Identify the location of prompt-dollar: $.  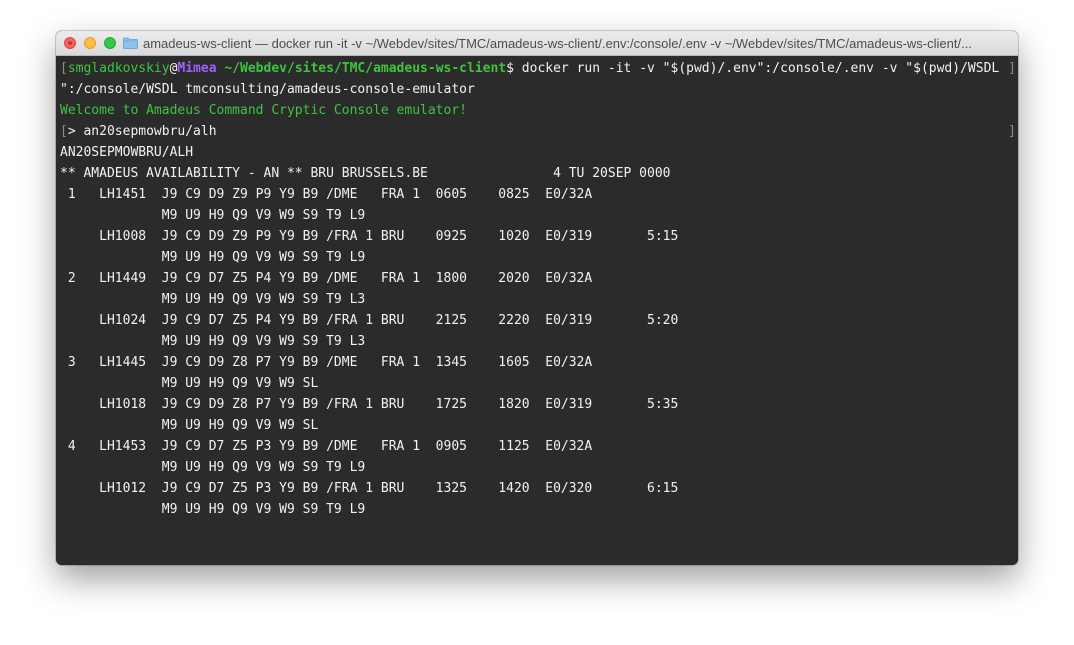
(510, 68).